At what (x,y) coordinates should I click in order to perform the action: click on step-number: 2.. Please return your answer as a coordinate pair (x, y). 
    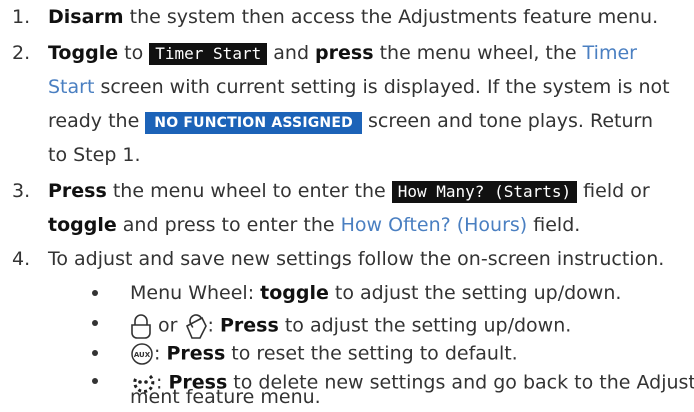
    Looking at the image, I should click on (21, 53).